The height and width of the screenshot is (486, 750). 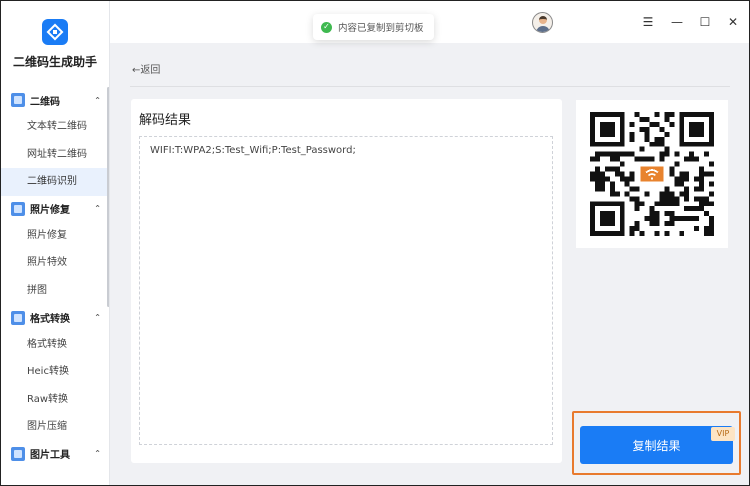 I want to click on check-circle-icon: ✓, so click(x=326, y=27).